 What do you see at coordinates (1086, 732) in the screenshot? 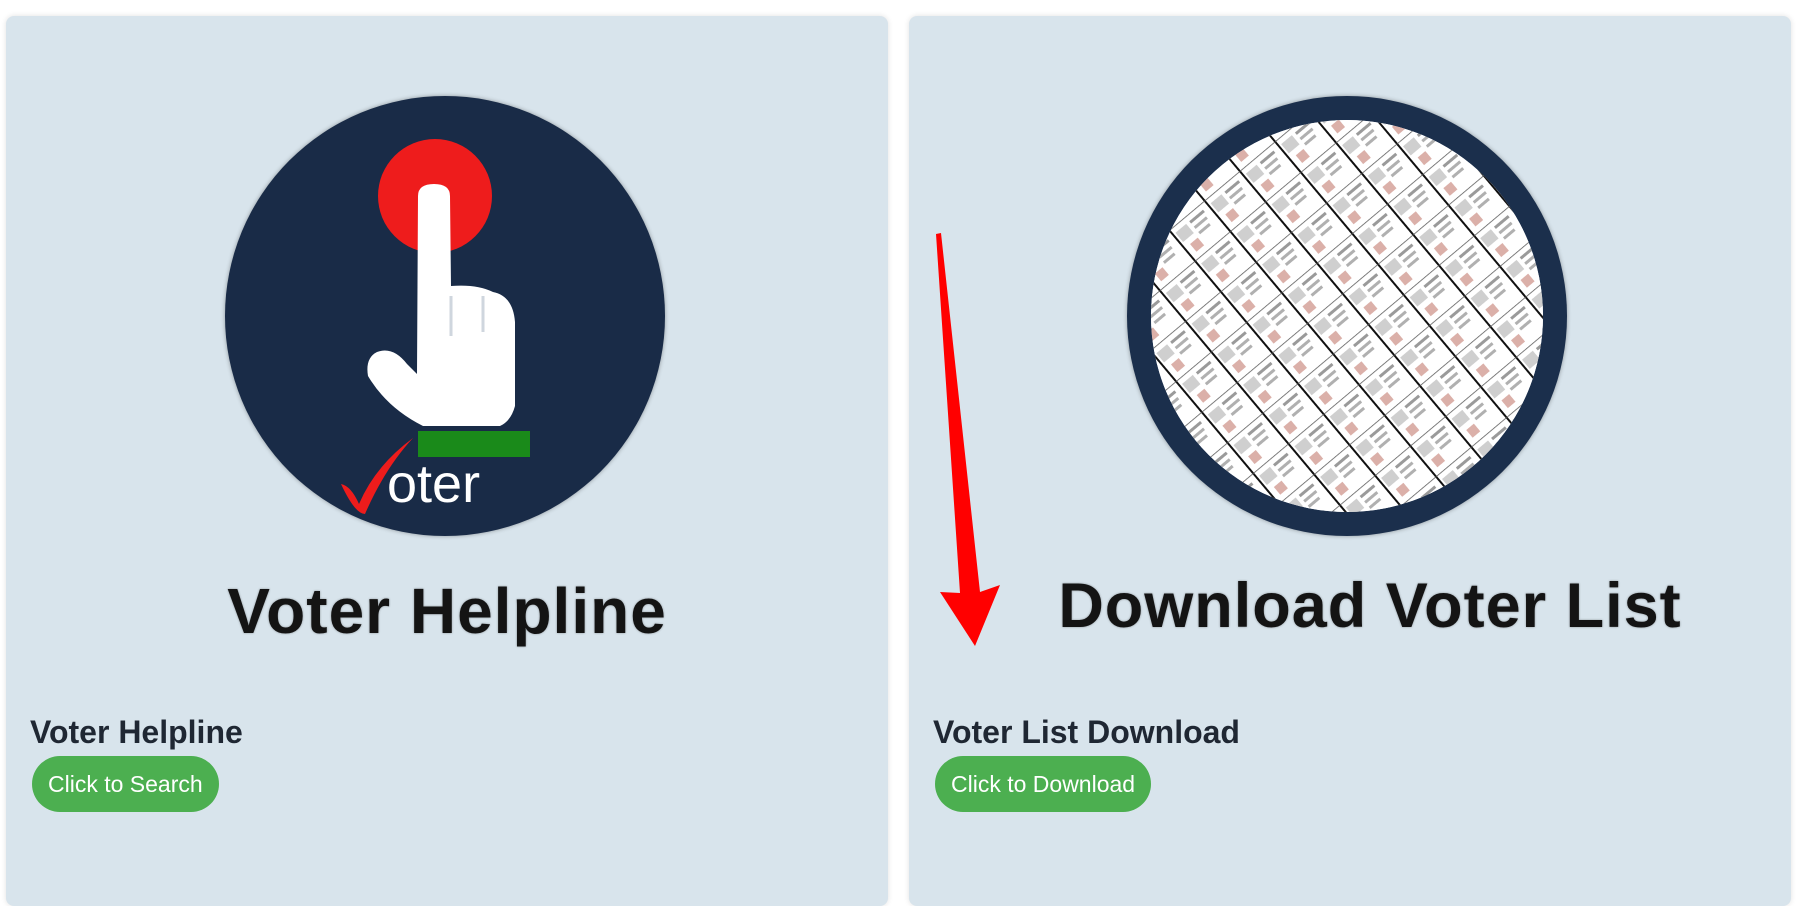
I see `card-title: Voter List Download` at bounding box center [1086, 732].